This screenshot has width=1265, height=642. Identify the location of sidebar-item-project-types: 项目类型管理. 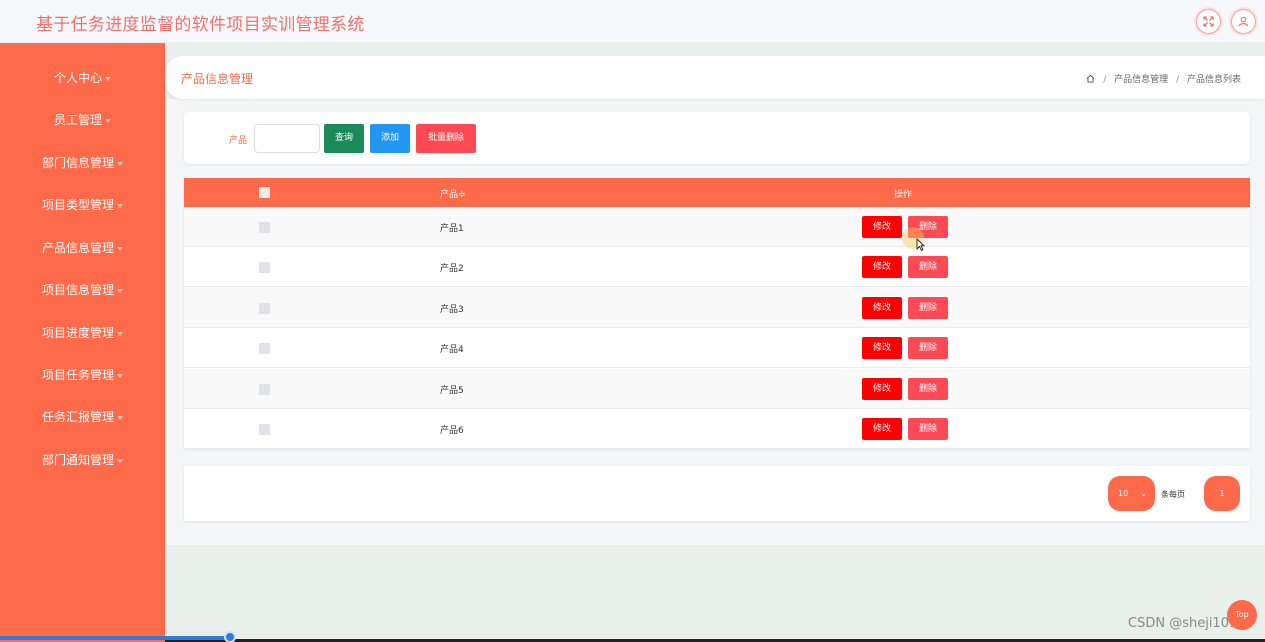
(82, 204).